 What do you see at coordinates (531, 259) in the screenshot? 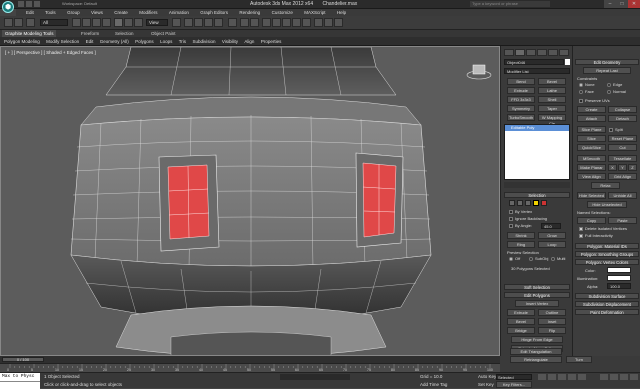
I see `preview-subobj-radio` at bounding box center [531, 259].